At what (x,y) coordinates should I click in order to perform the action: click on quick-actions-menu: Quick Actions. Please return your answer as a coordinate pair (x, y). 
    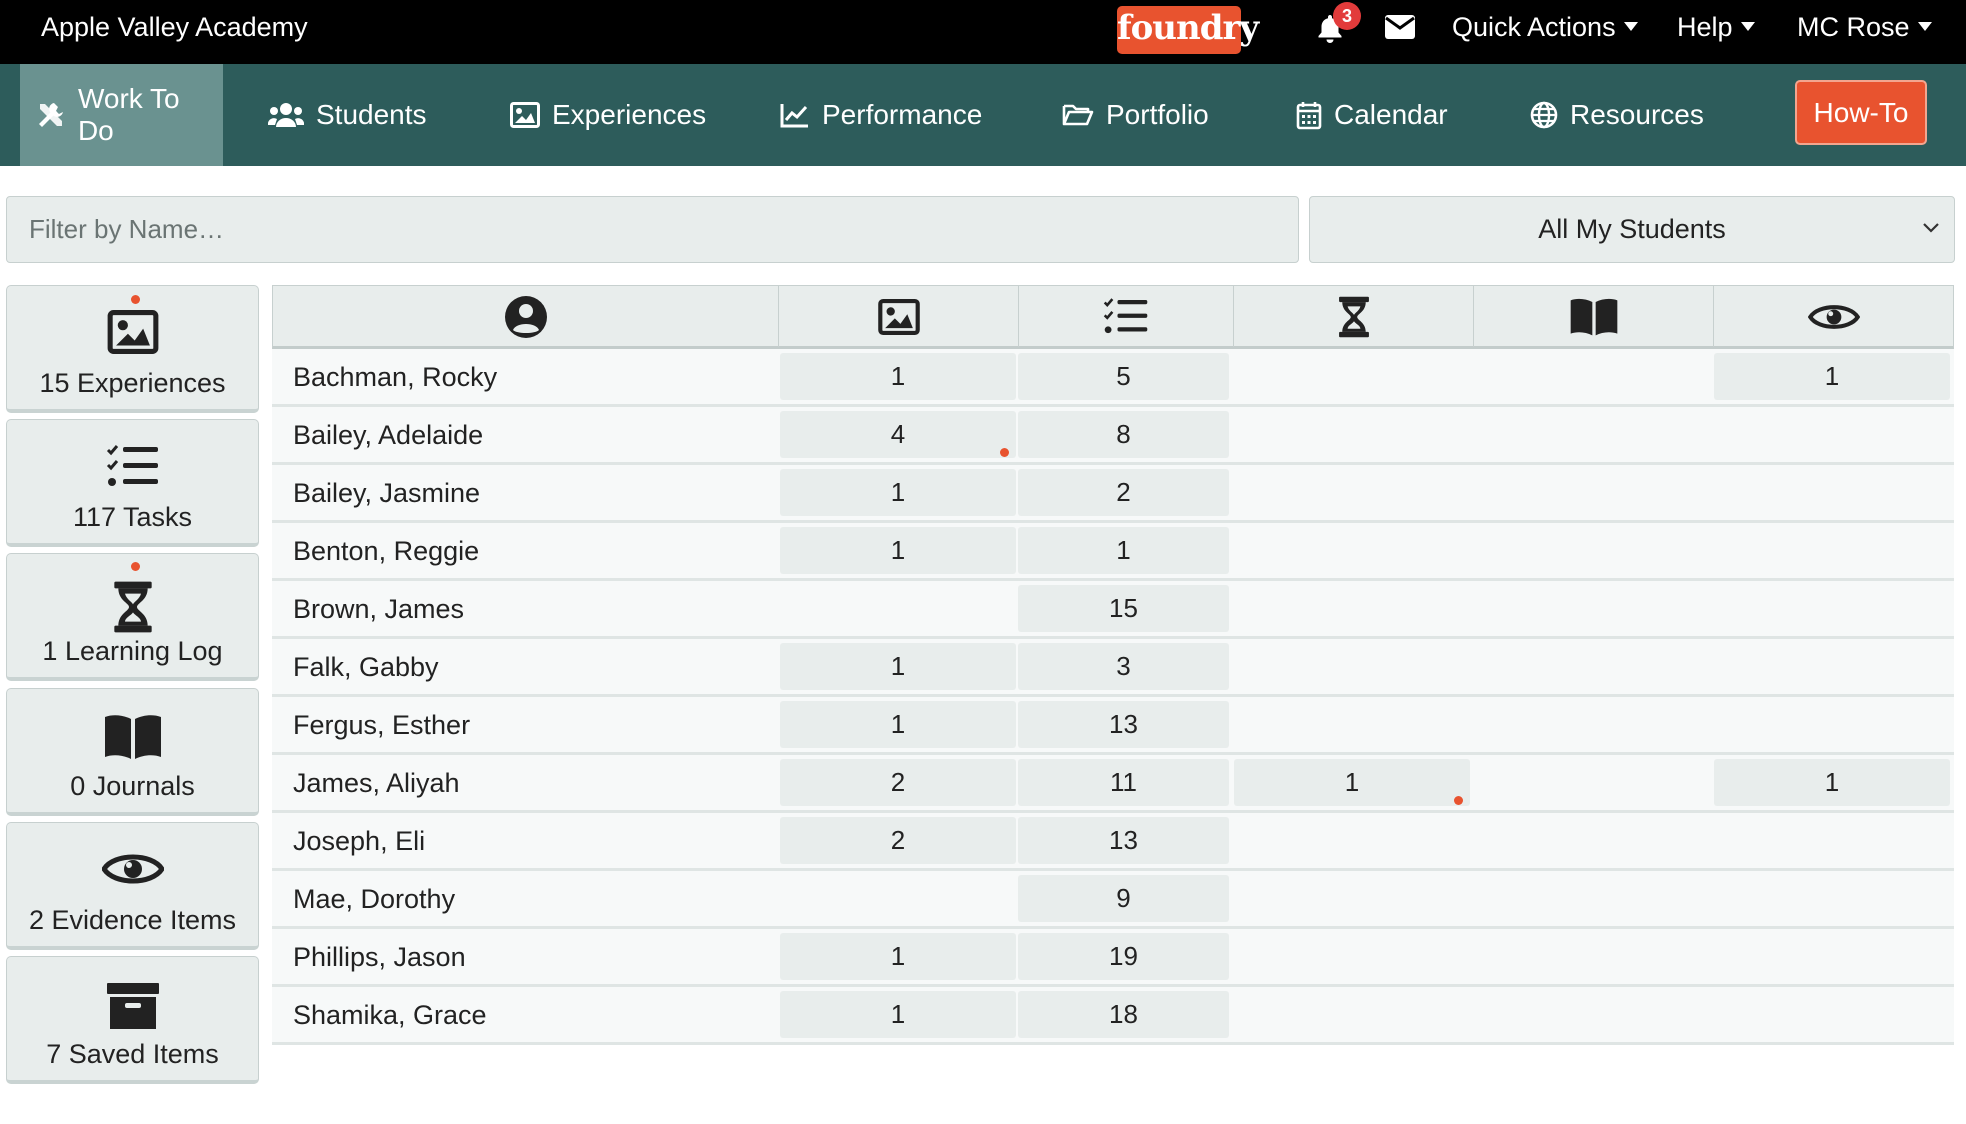
    Looking at the image, I should click on (1545, 27).